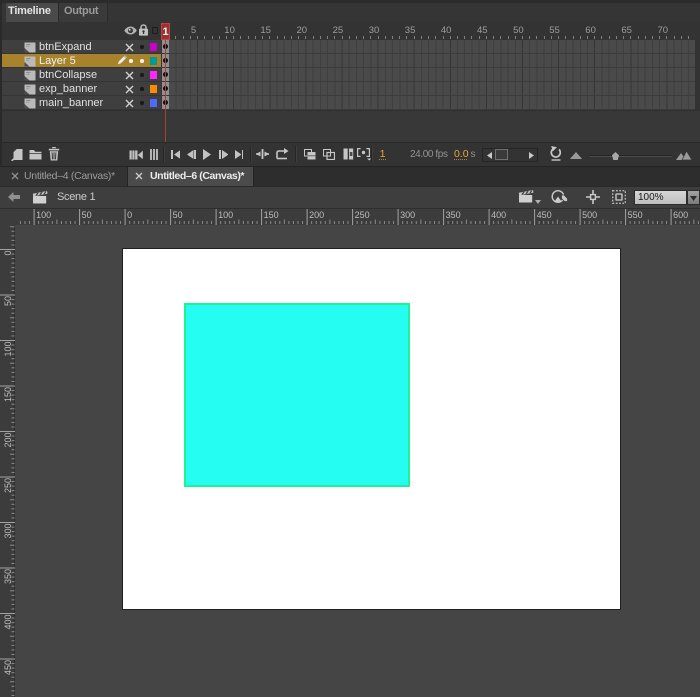  What do you see at coordinates (362, 215) in the screenshot?
I see `svg-text: 250` at bounding box center [362, 215].